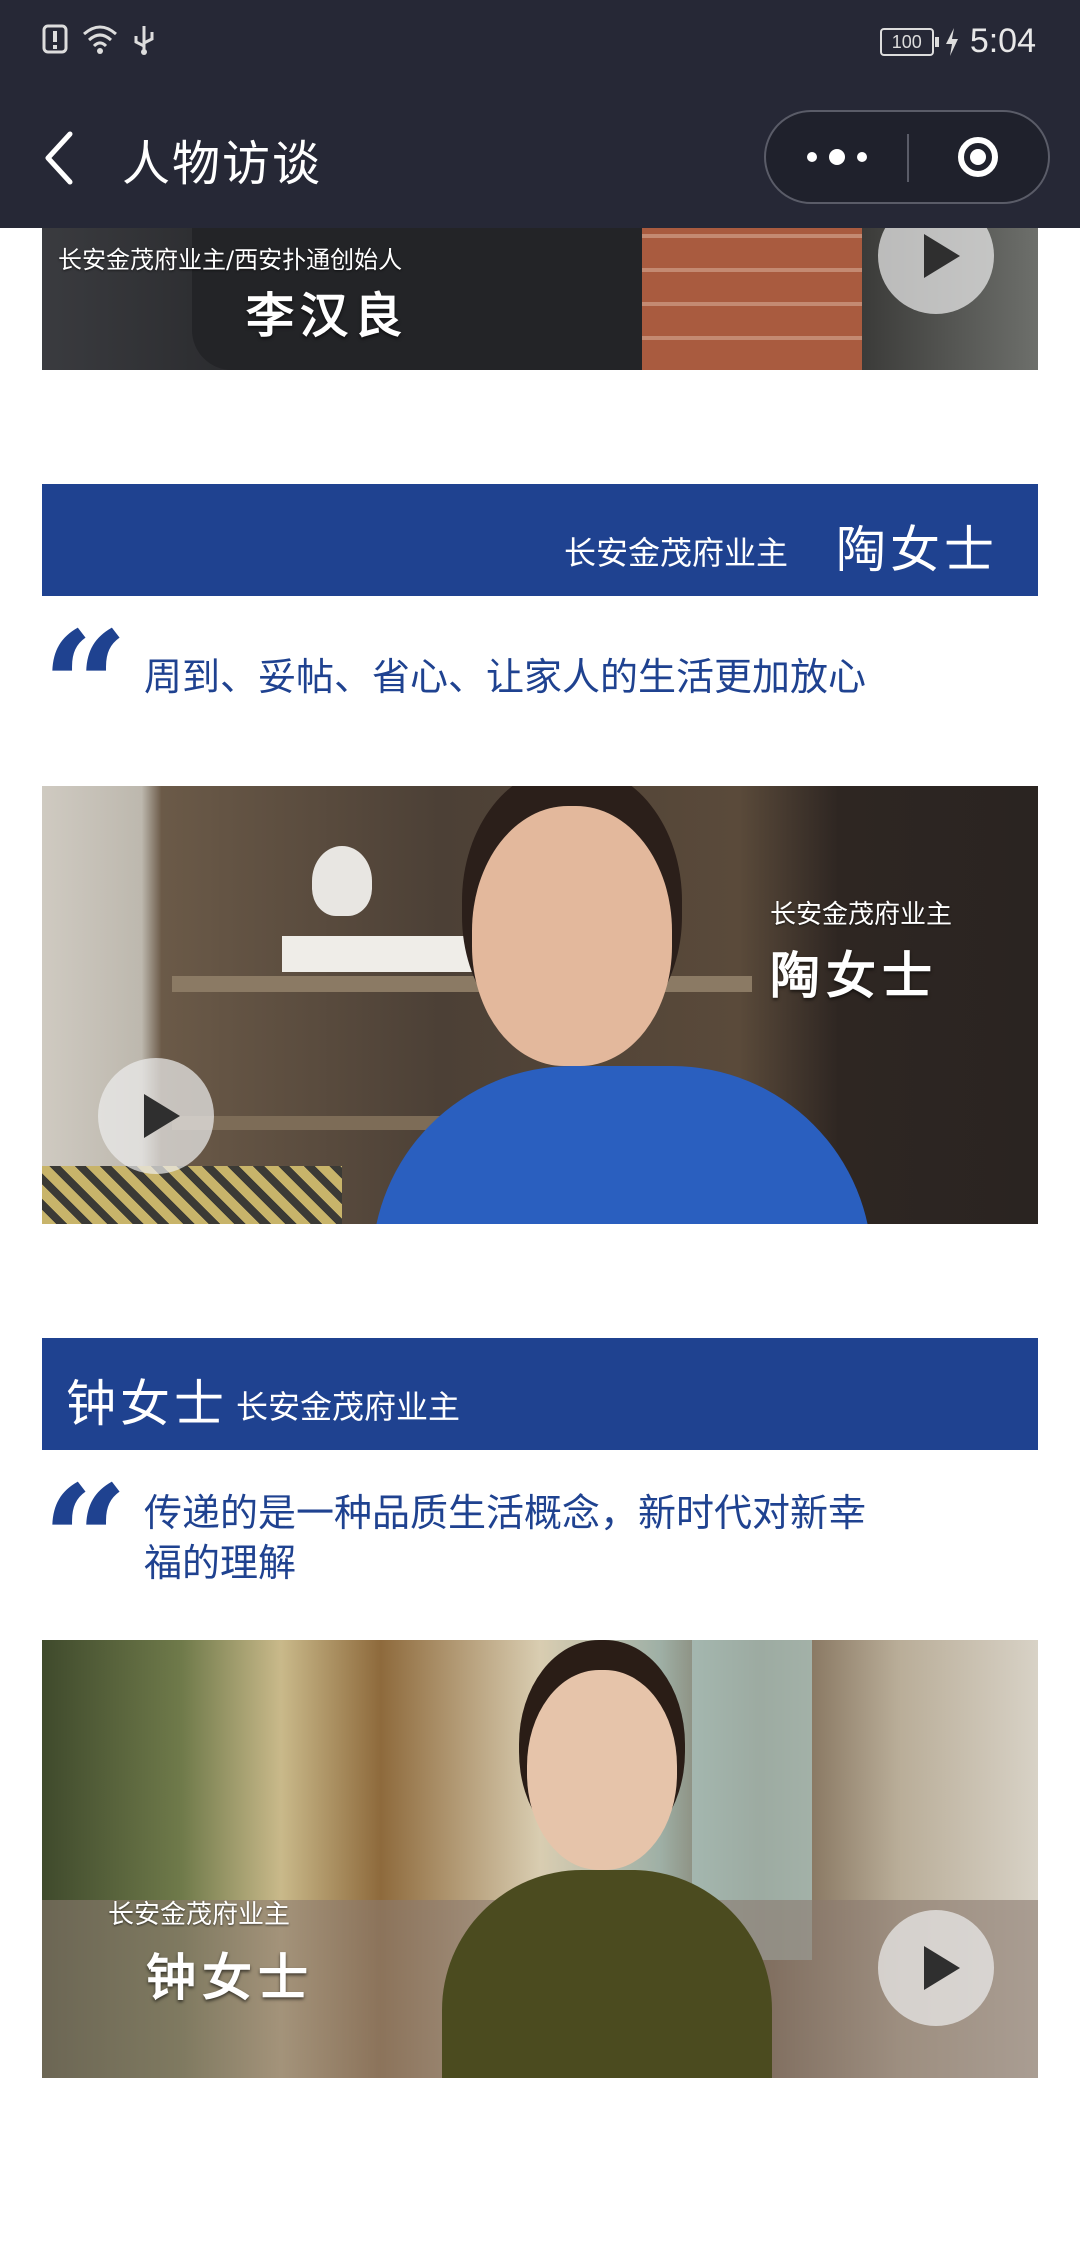 The height and width of the screenshot is (2244, 1080). I want to click on cushion, so click(192, 1195).